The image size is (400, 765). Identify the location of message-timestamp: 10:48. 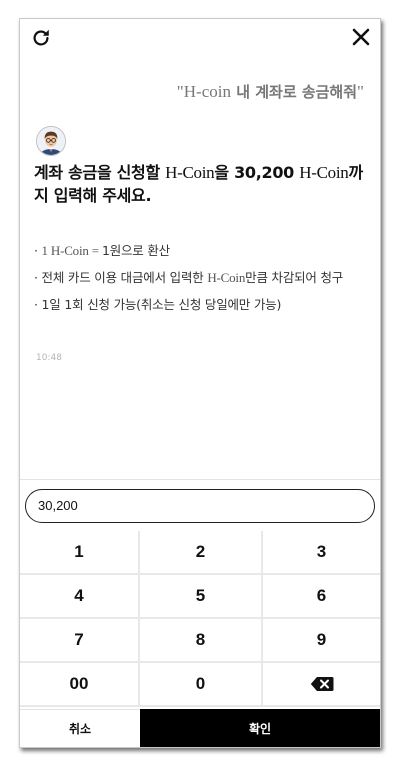
(49, 358).